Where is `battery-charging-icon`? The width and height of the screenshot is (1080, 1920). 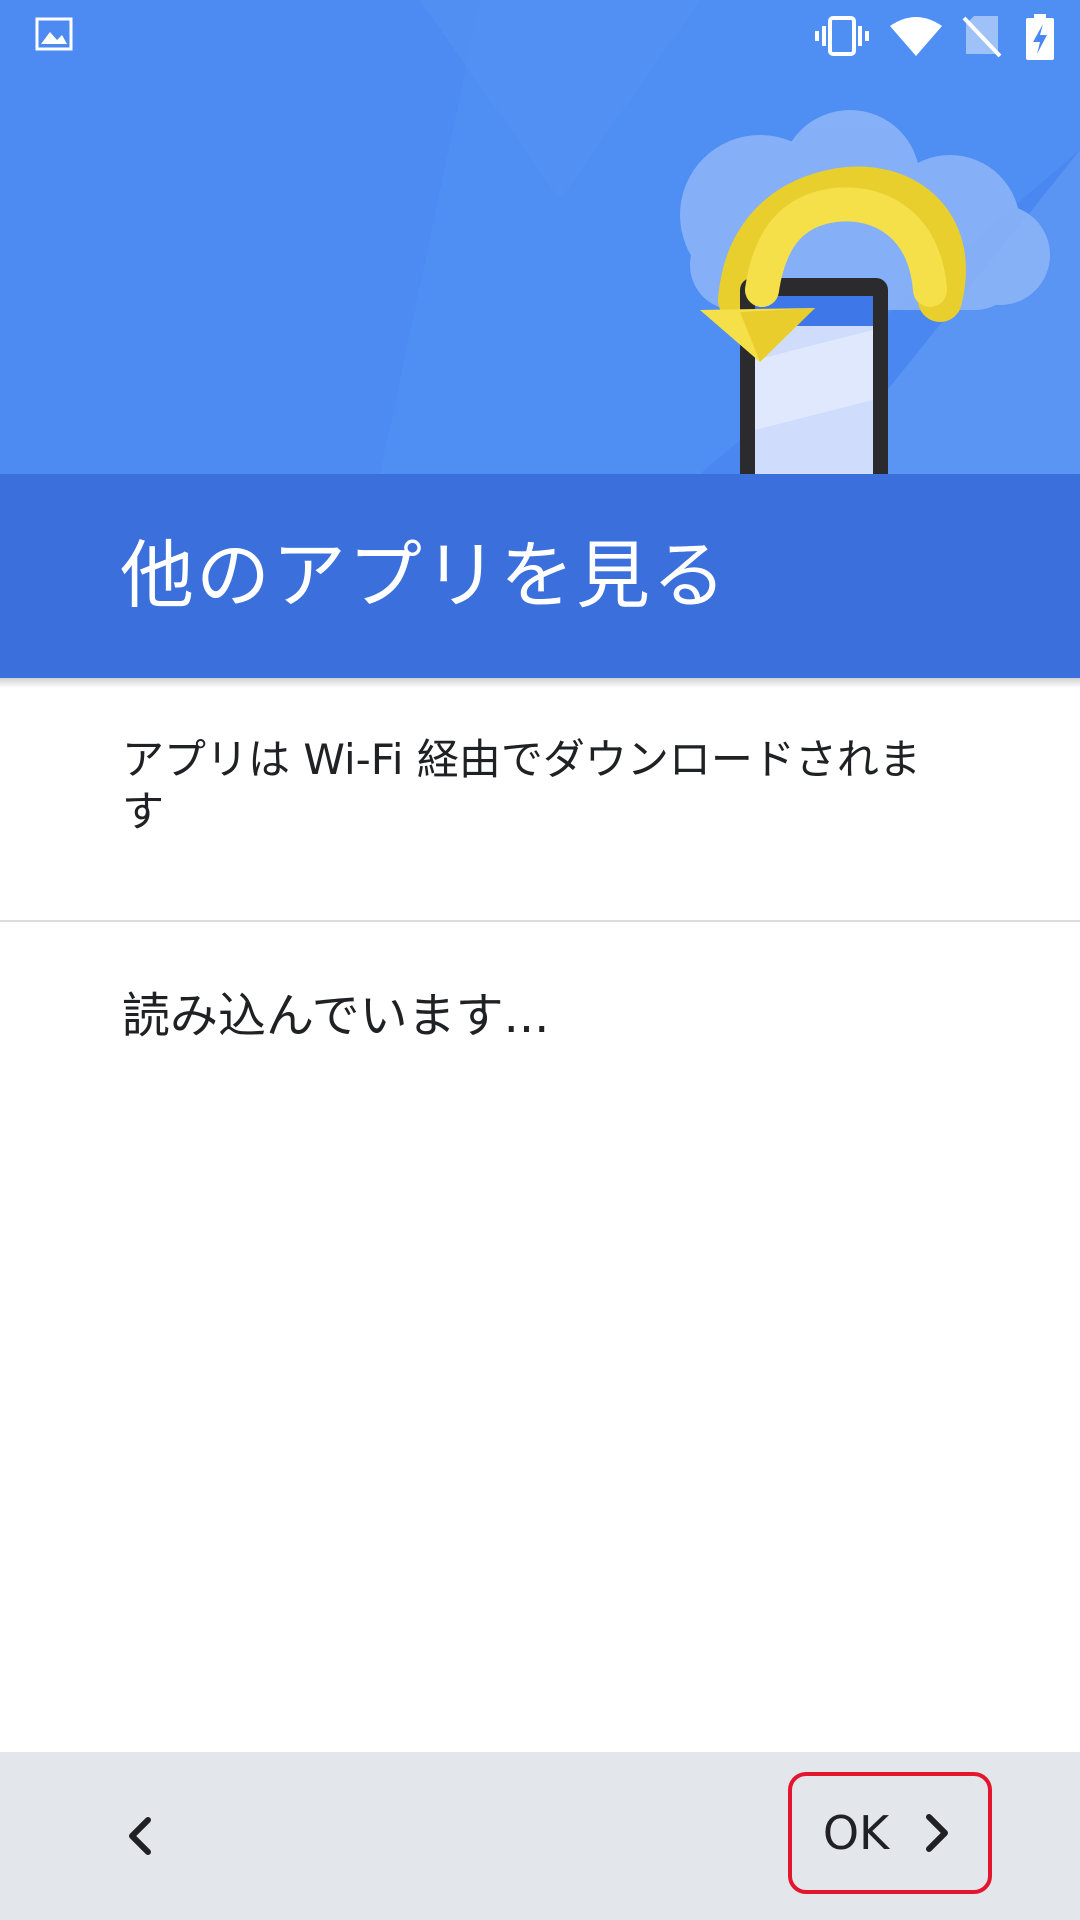 battery-charging-icon is located at coordinates (1040, 37).